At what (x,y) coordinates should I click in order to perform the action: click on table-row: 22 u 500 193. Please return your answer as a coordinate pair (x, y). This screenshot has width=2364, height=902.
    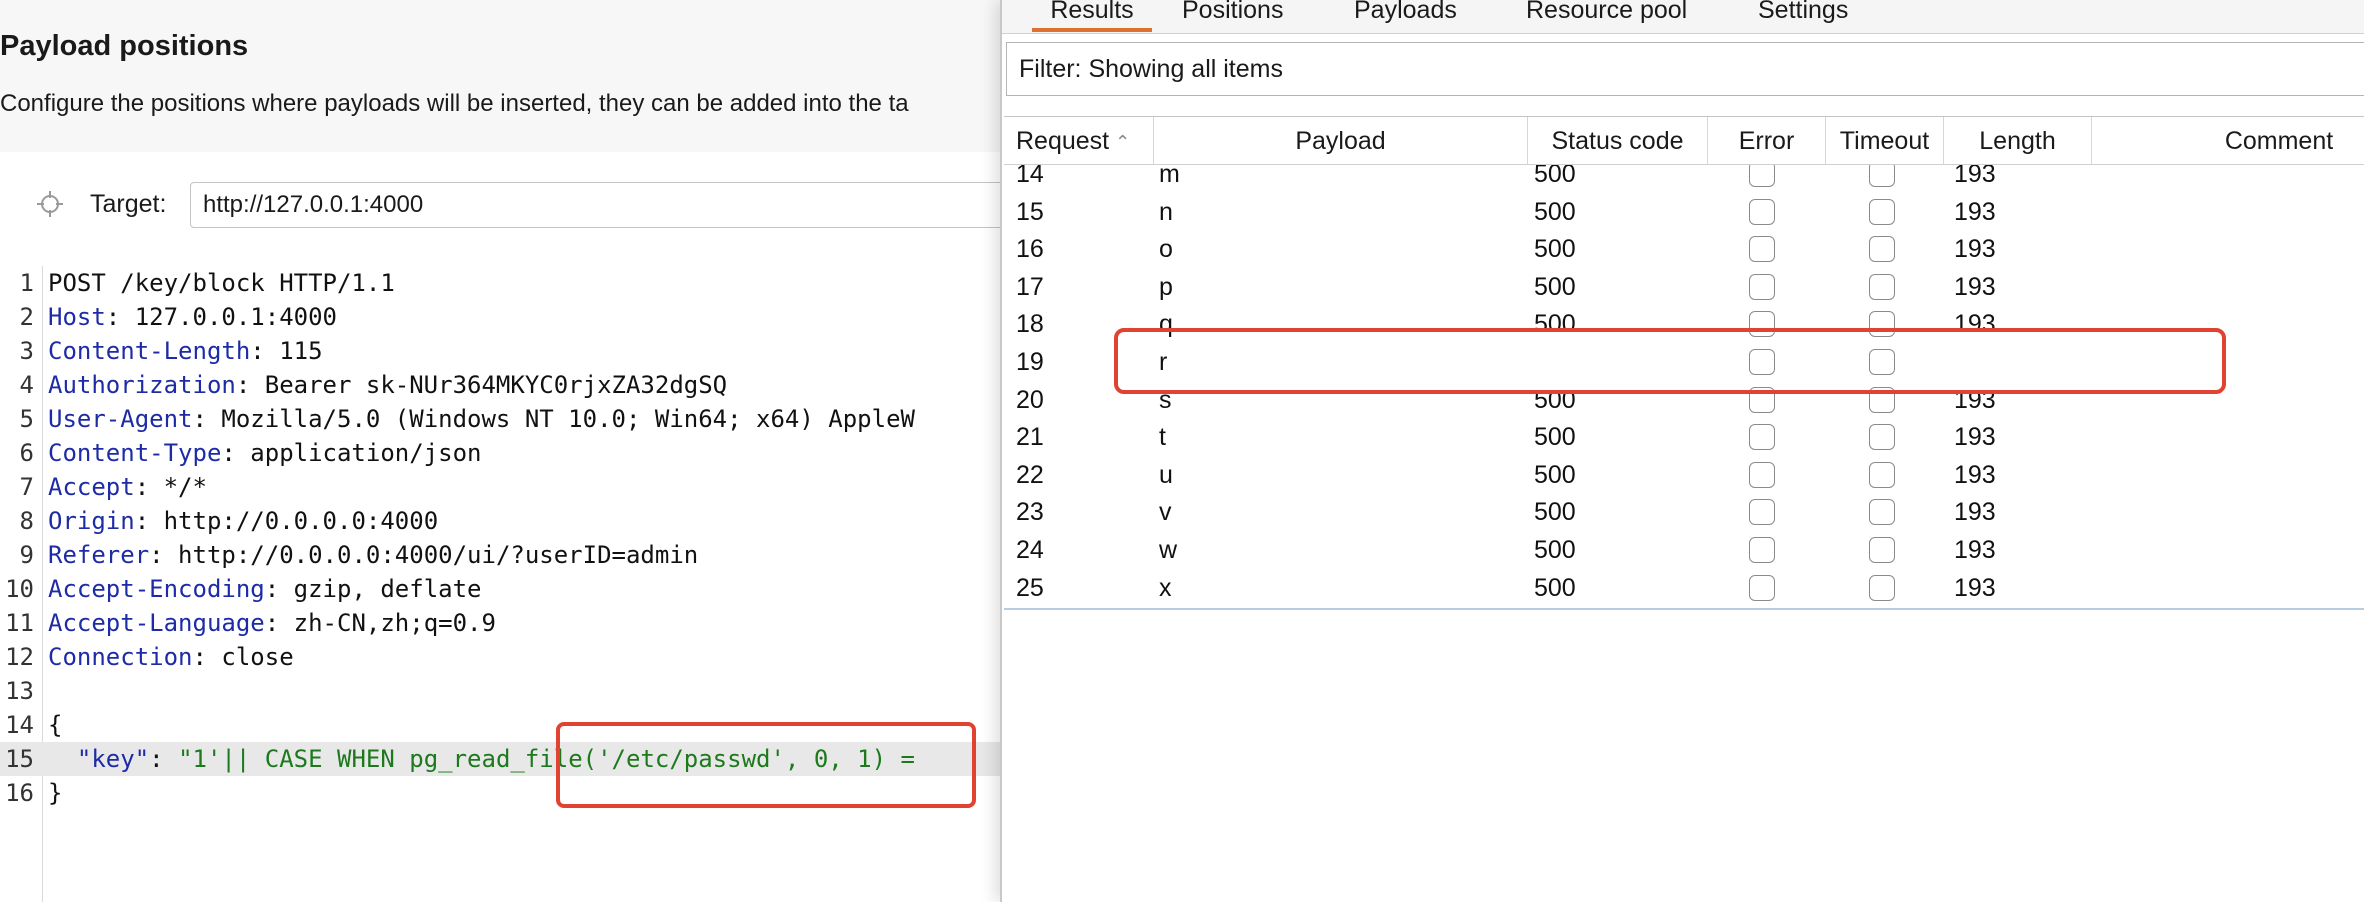
    Looking at the image, I should click on (1684, 475).